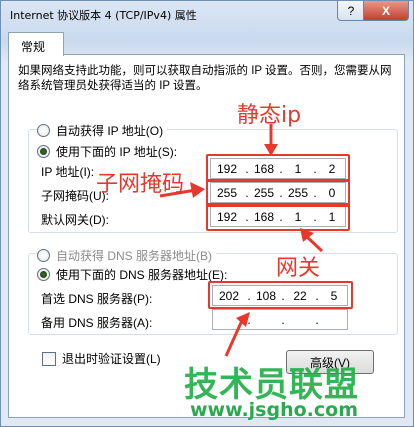 The image size is (414, 427). I want to click on arrow-gateway-icon, so click(314, 243).